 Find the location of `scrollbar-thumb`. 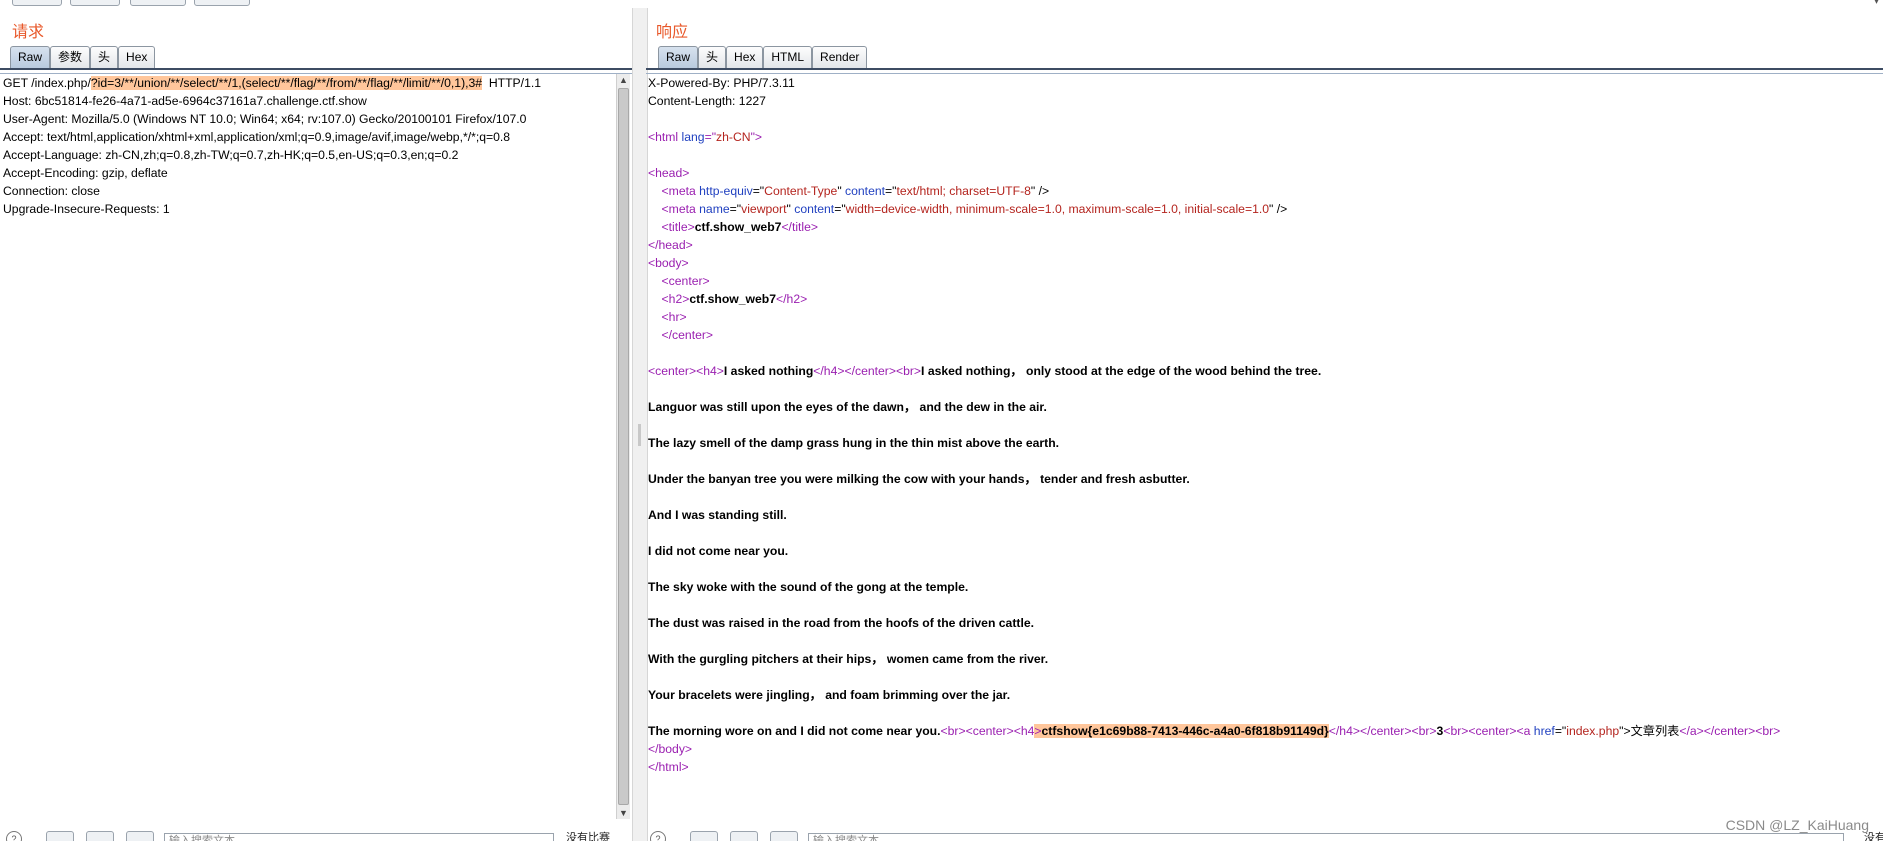

scrollbar-thumb is located at coordinates (623, 446).